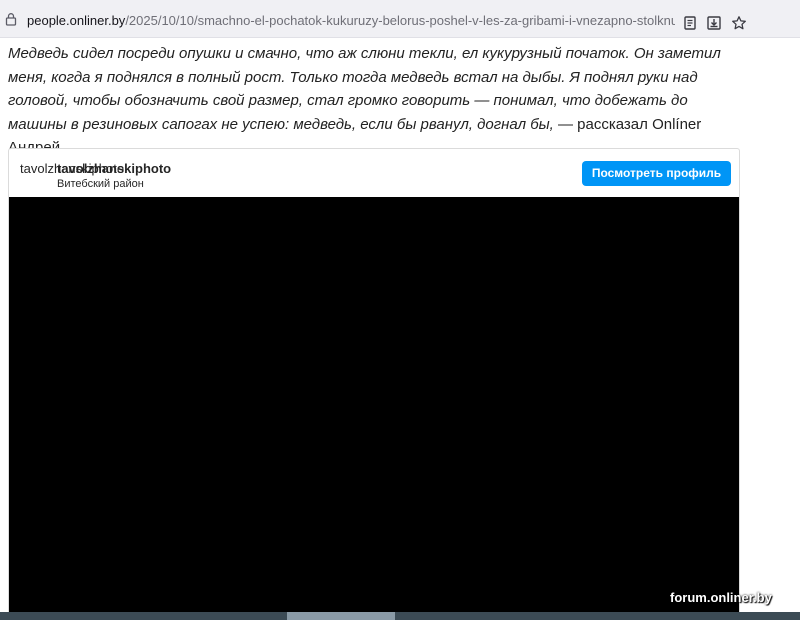  Describe the element at coordinates (656, 173) in the screenshot. I see `view-profile-button: Посмотреть профиль` at that location.